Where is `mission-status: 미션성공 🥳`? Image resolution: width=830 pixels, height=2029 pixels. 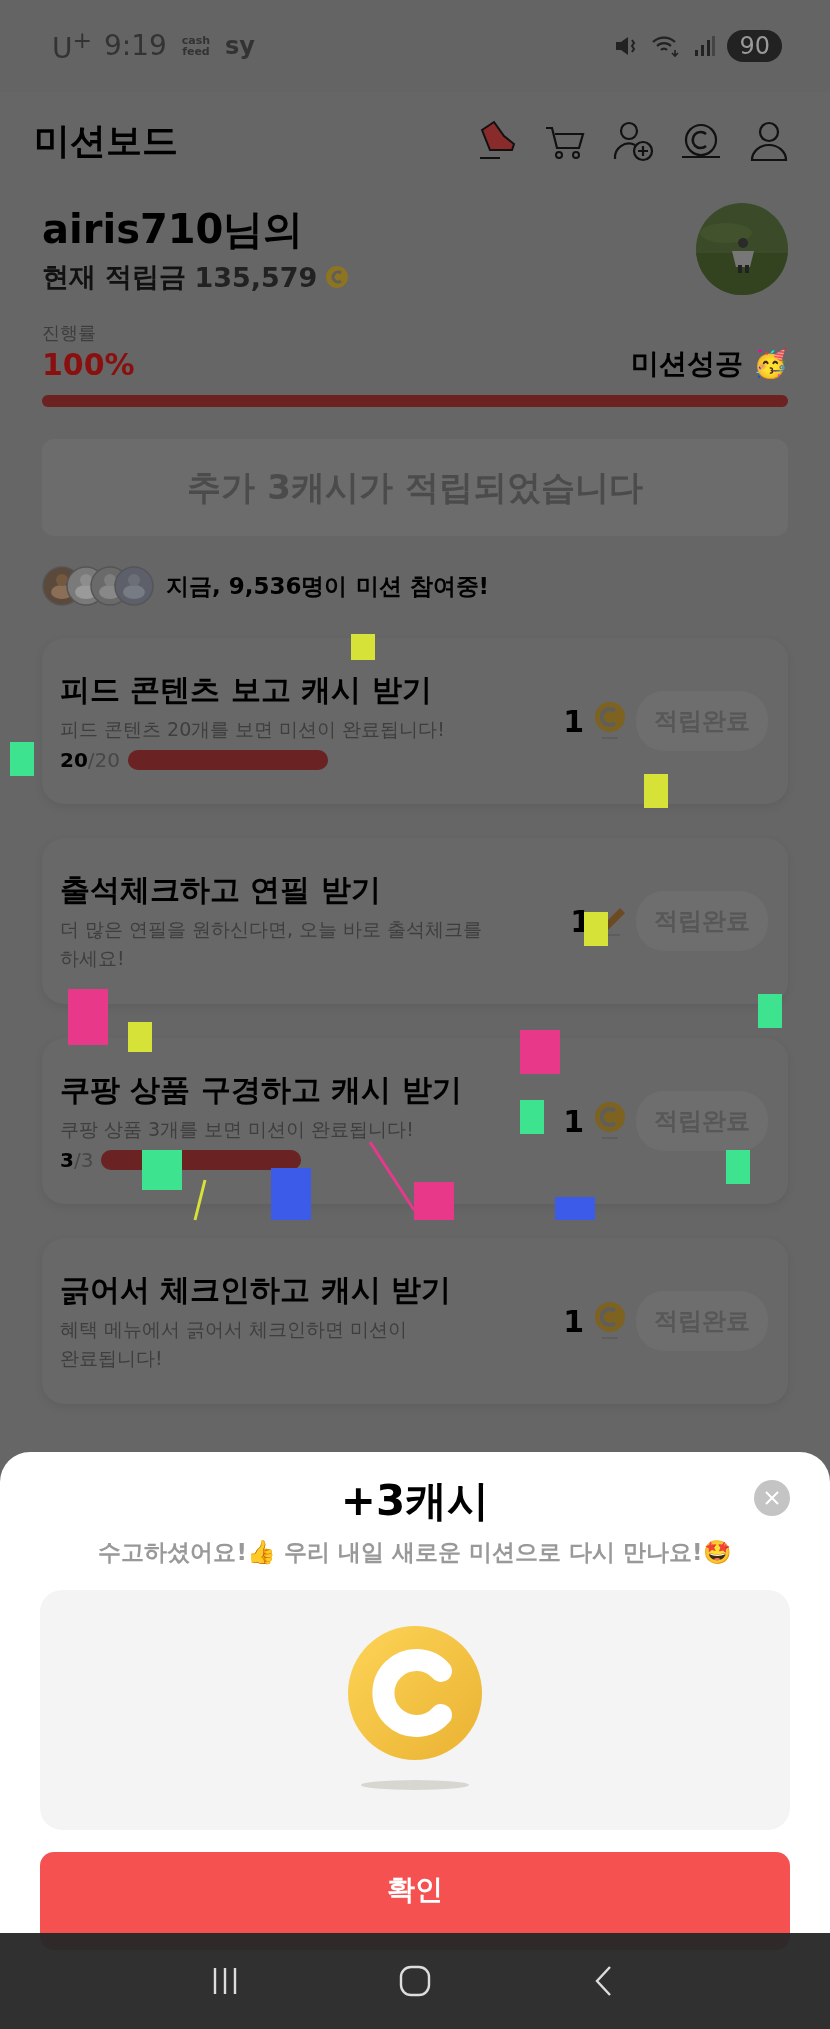
mission-status: 미션성공 🥳 is located at coordinates (709, 364).